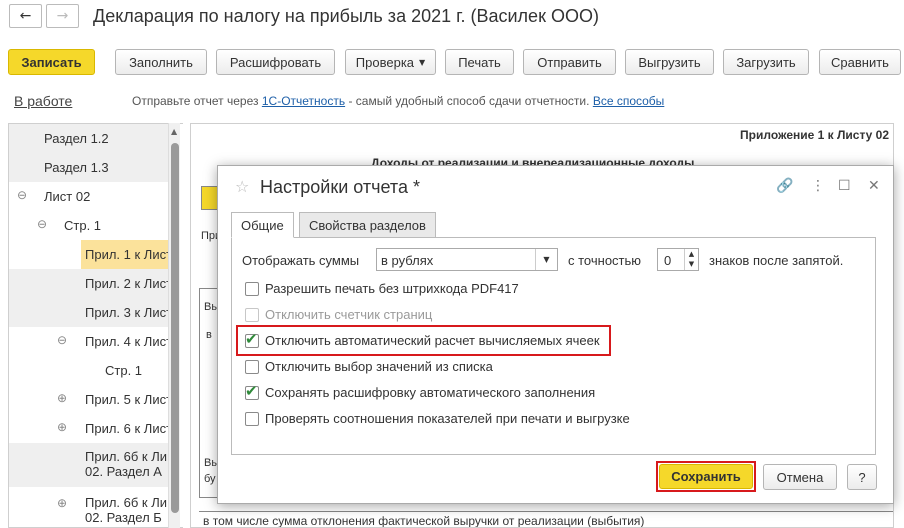  Describe the element at coordinates (668, 260) in the screenshot. I see `precision-value: 0` at that location.